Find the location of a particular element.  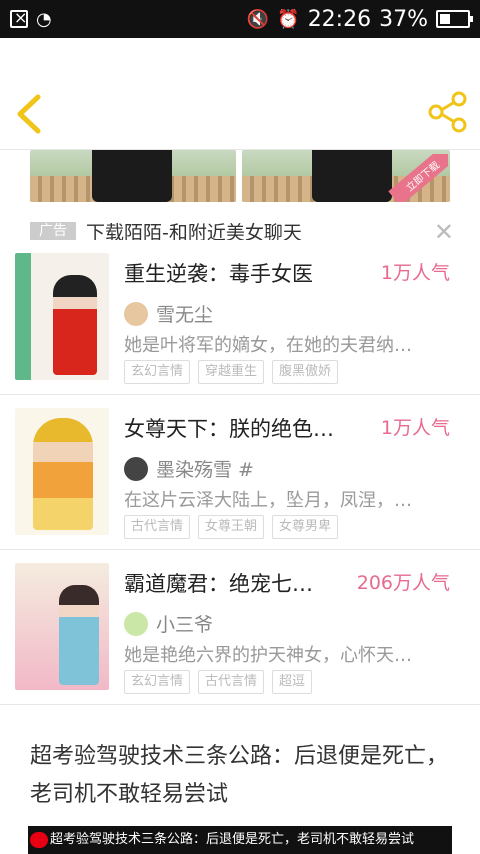

ad-banner: 立即下载 广告 下载陌陌-和附近美女聊天 ✕ is located at coordinates (240, 195).